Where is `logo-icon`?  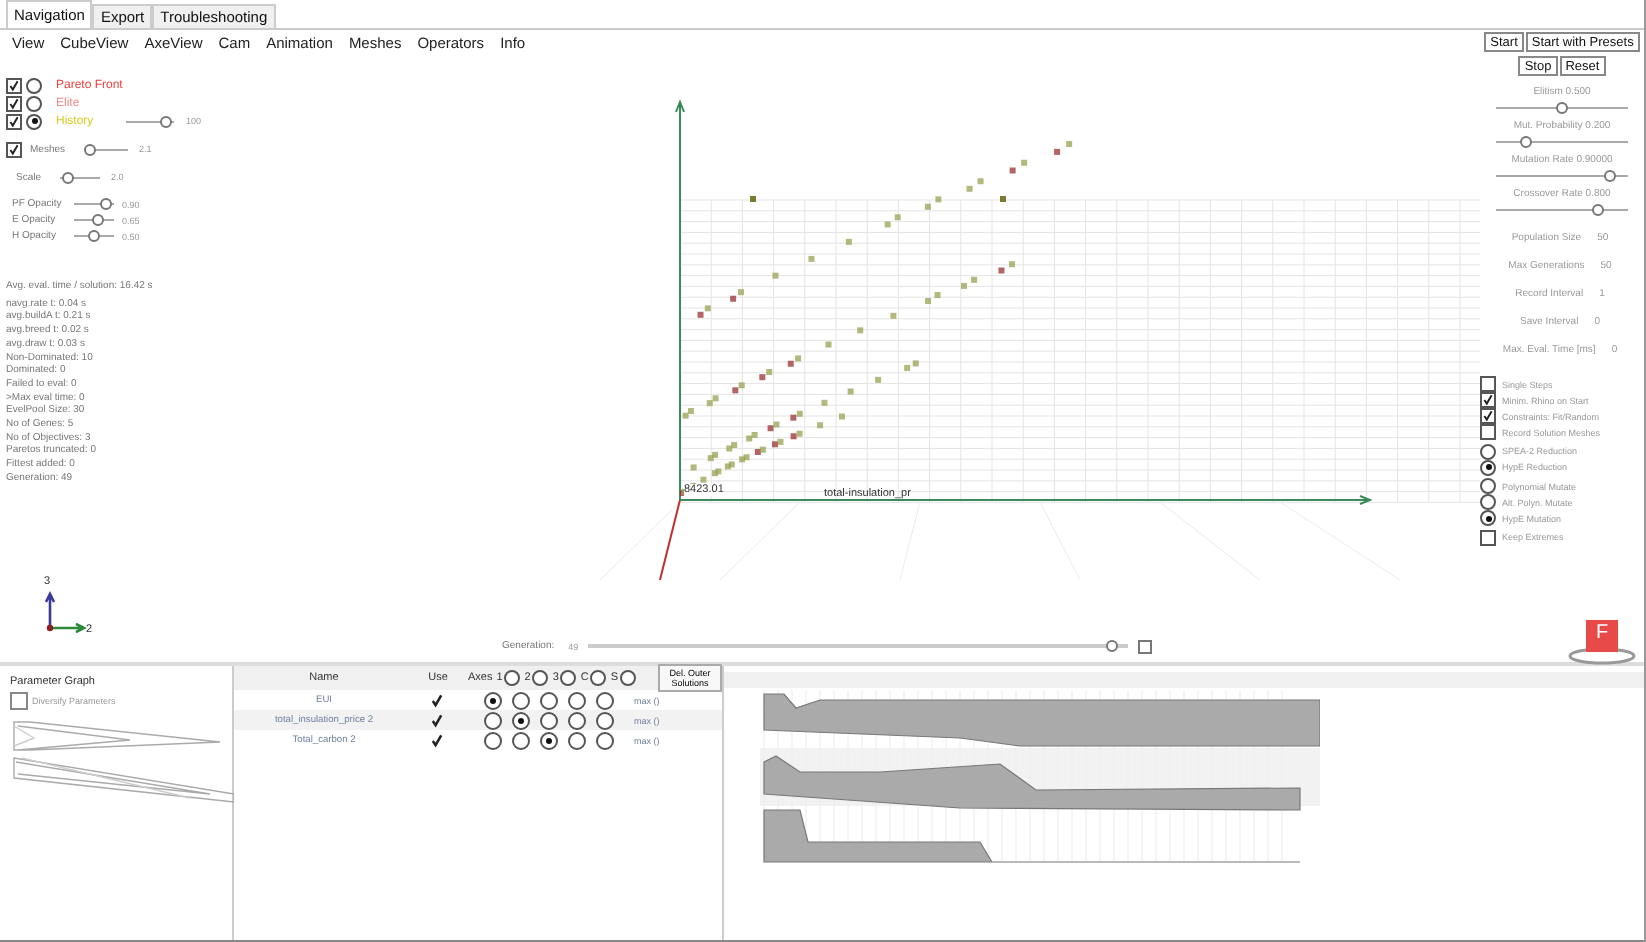 logo-icon is located at coordinates (1602, 642).